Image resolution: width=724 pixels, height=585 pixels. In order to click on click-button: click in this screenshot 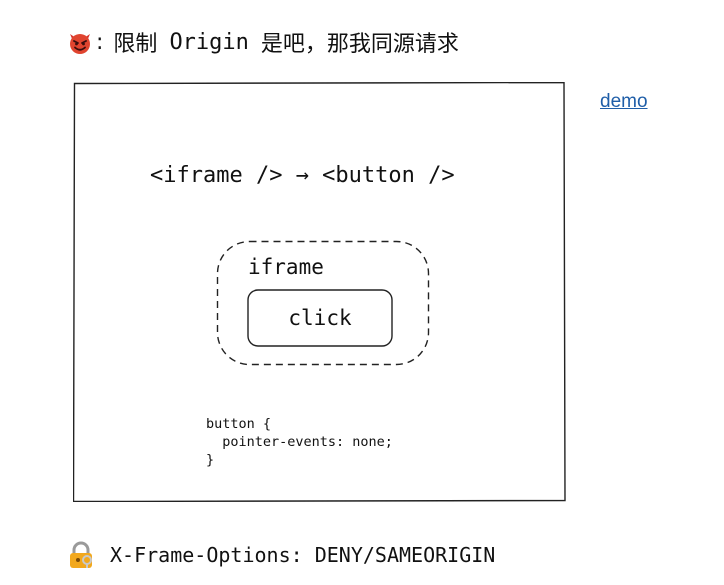, I will do `click(320, 318)`.